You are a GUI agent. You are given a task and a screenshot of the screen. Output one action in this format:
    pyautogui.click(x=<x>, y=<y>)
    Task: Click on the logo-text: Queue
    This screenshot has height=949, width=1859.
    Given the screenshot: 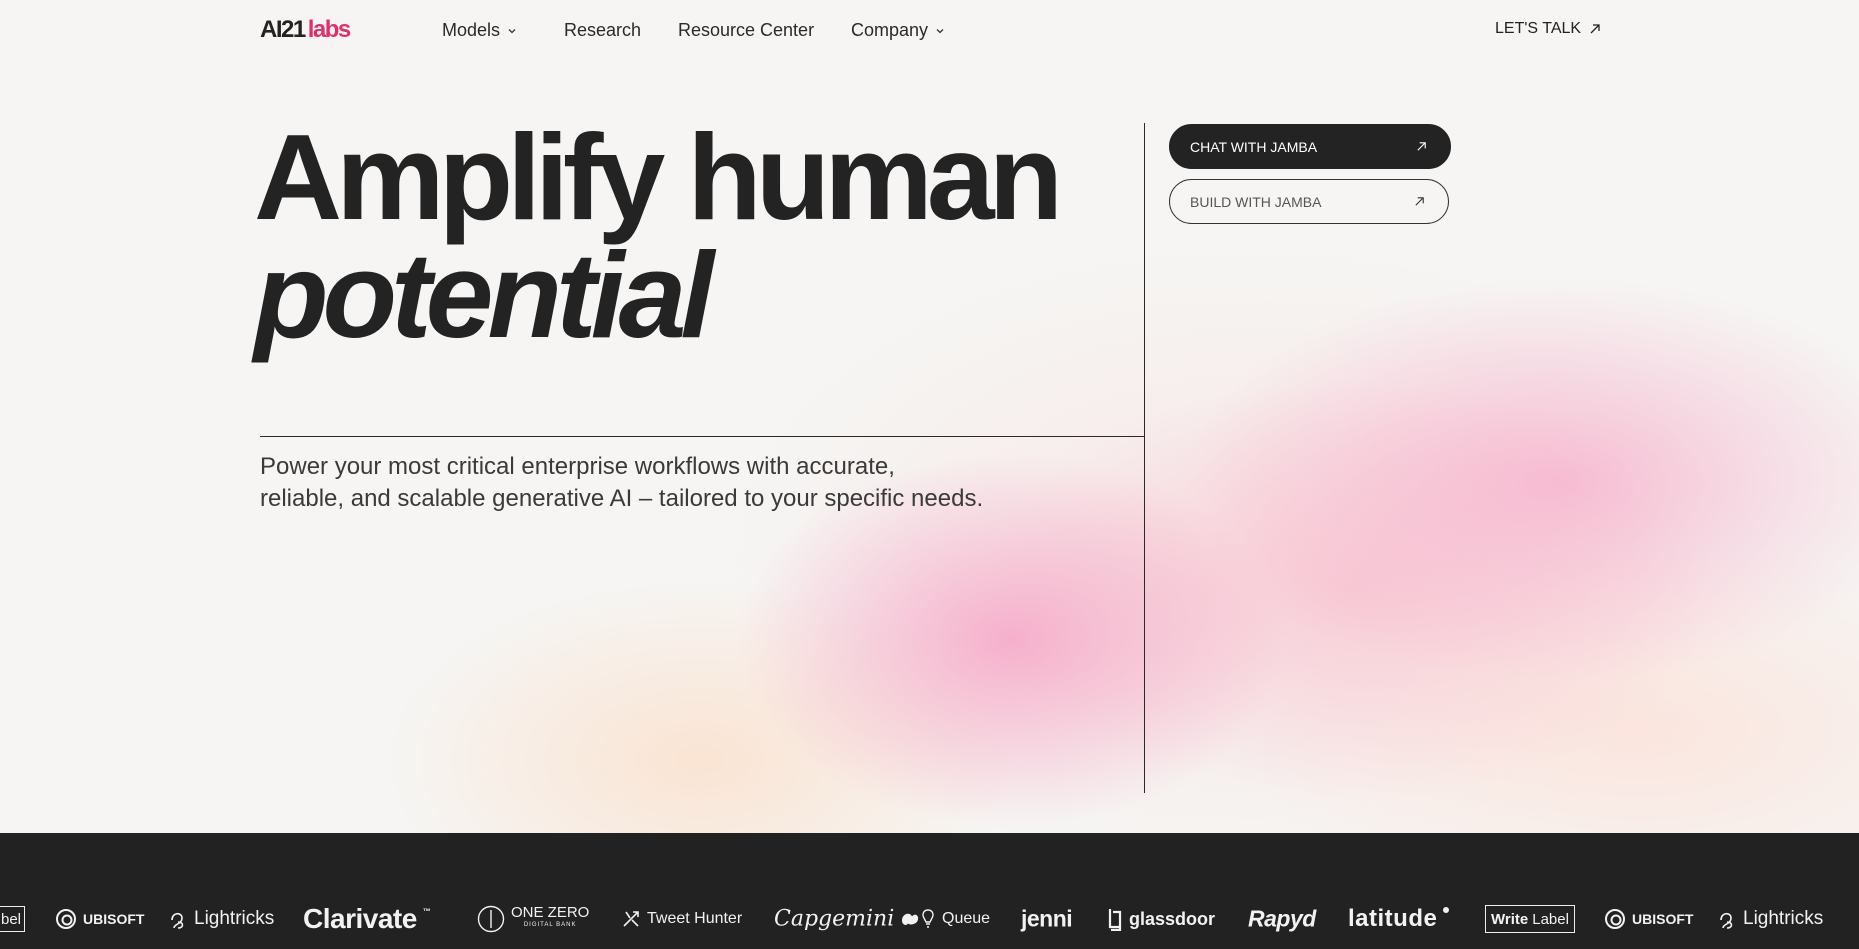 What is the action you would take?
    pyautogui.click(x=966, y=918)
    